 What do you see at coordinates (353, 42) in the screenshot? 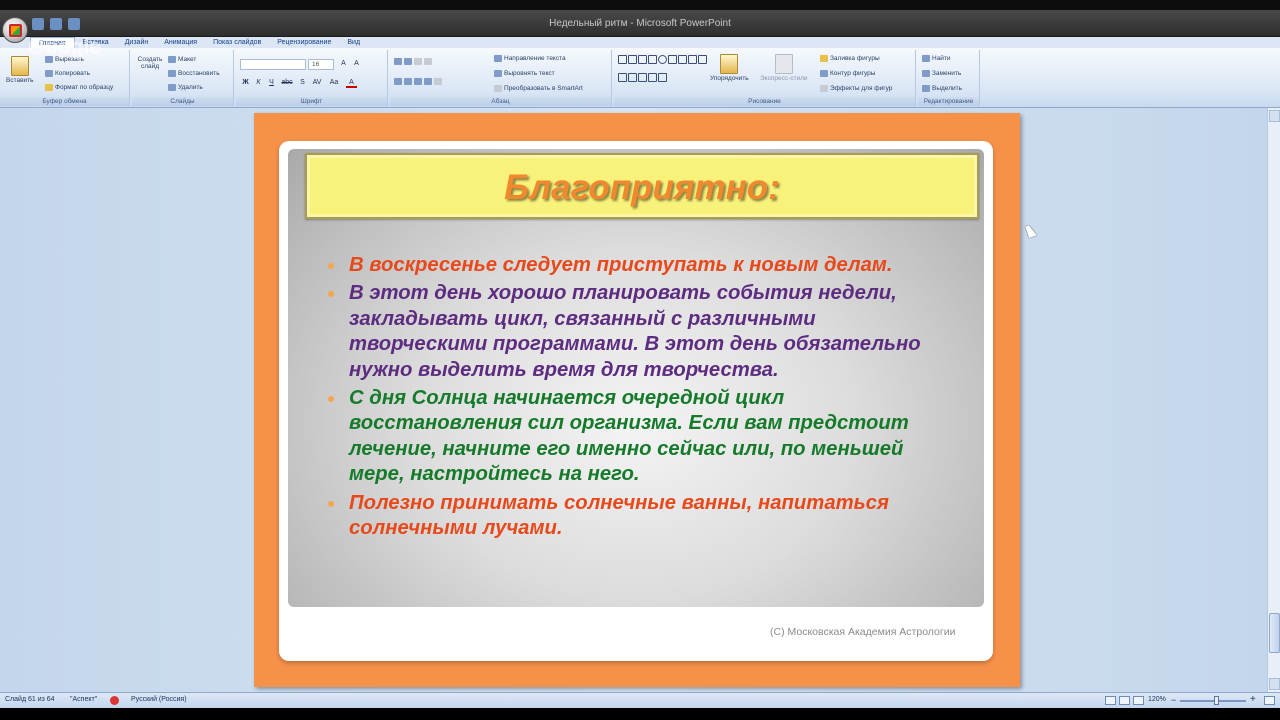
I see `tab-view: Вид` at bounding box center [353, 42].